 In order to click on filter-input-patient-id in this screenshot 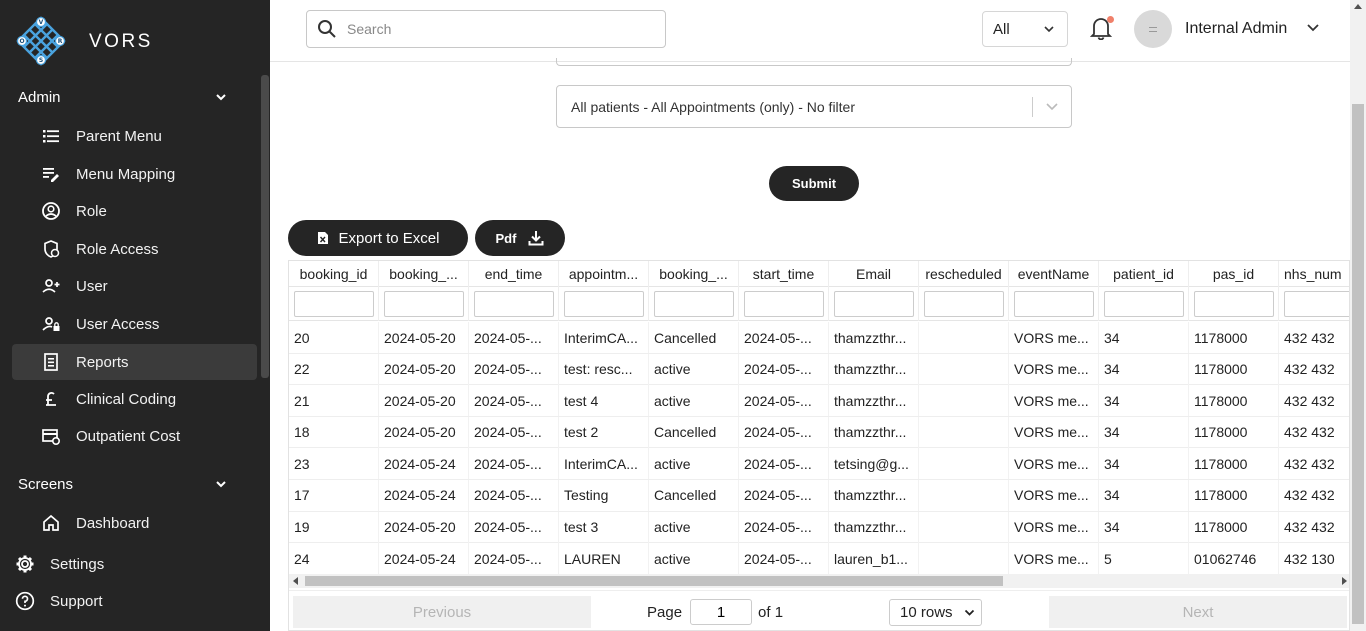, I will do `click(1143, 304)`.